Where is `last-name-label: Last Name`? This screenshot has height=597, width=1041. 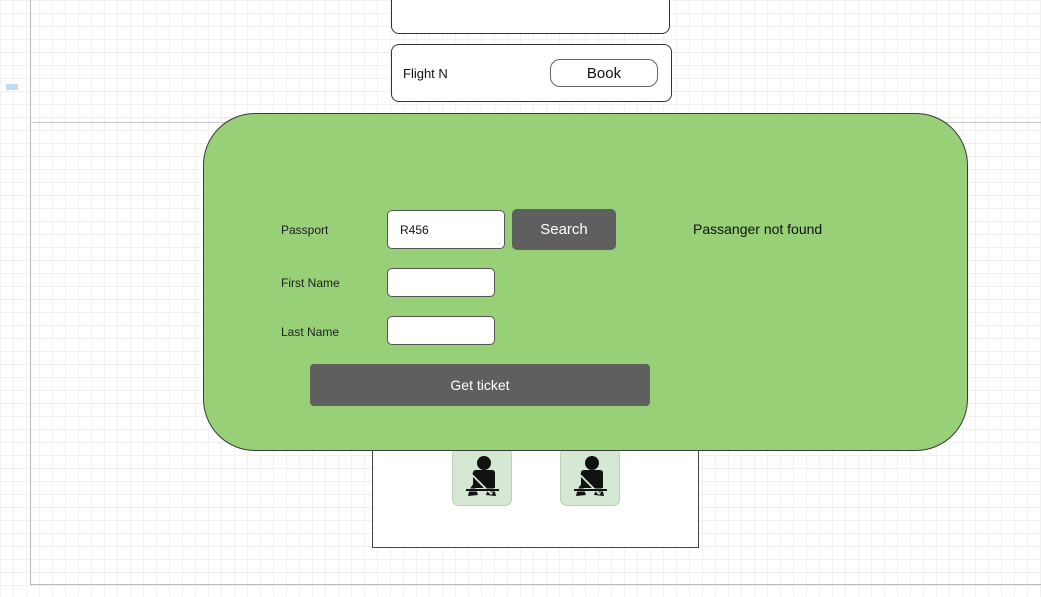 last-name-label: Last Name is located at coordinates (310, 332).